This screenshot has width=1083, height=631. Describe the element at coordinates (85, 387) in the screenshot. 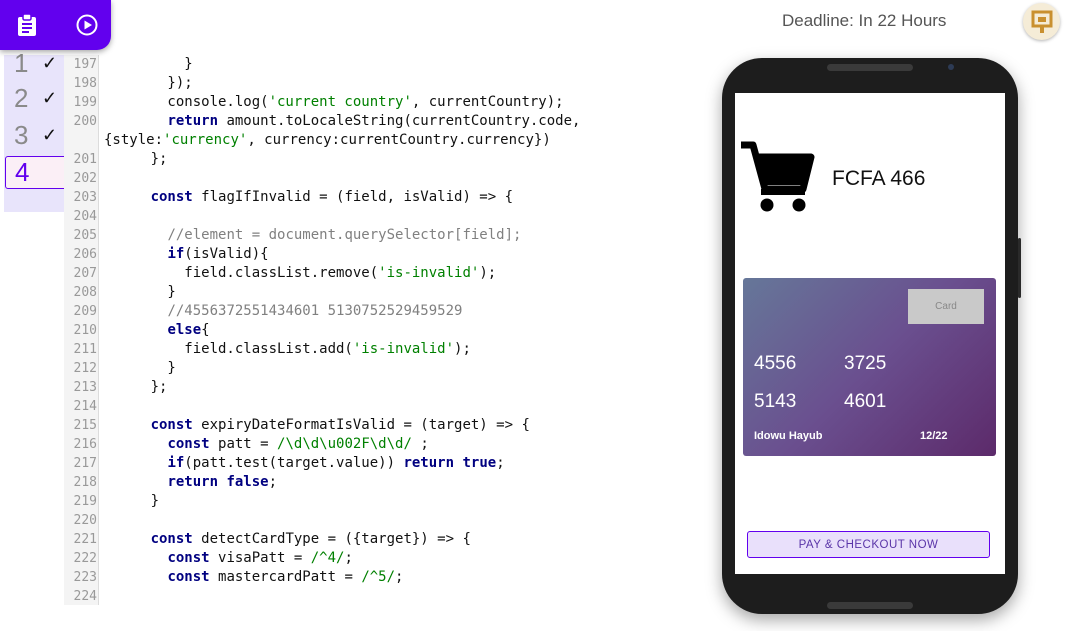

I see `line-number: 213` at that location.